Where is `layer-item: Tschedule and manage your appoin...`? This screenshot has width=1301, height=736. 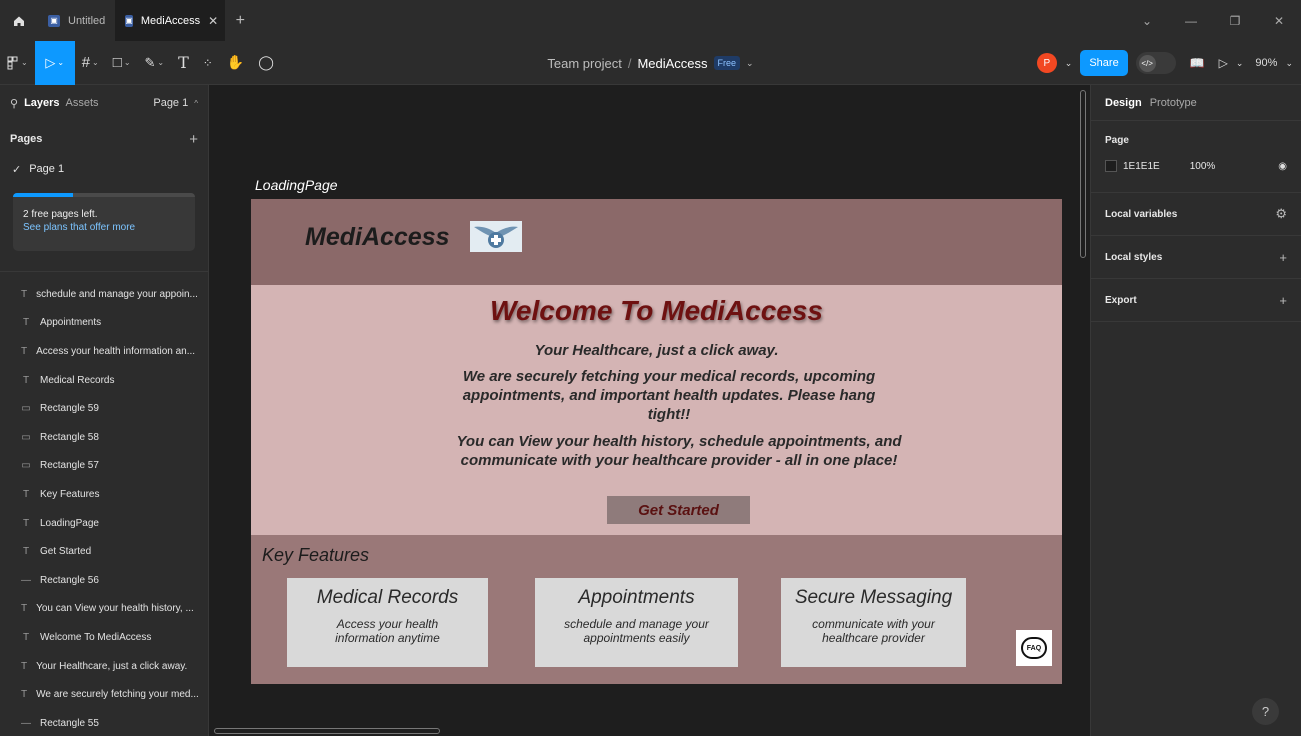 layer-item: Tschedule and manage your appoin... is located at coordinates (104, 294).